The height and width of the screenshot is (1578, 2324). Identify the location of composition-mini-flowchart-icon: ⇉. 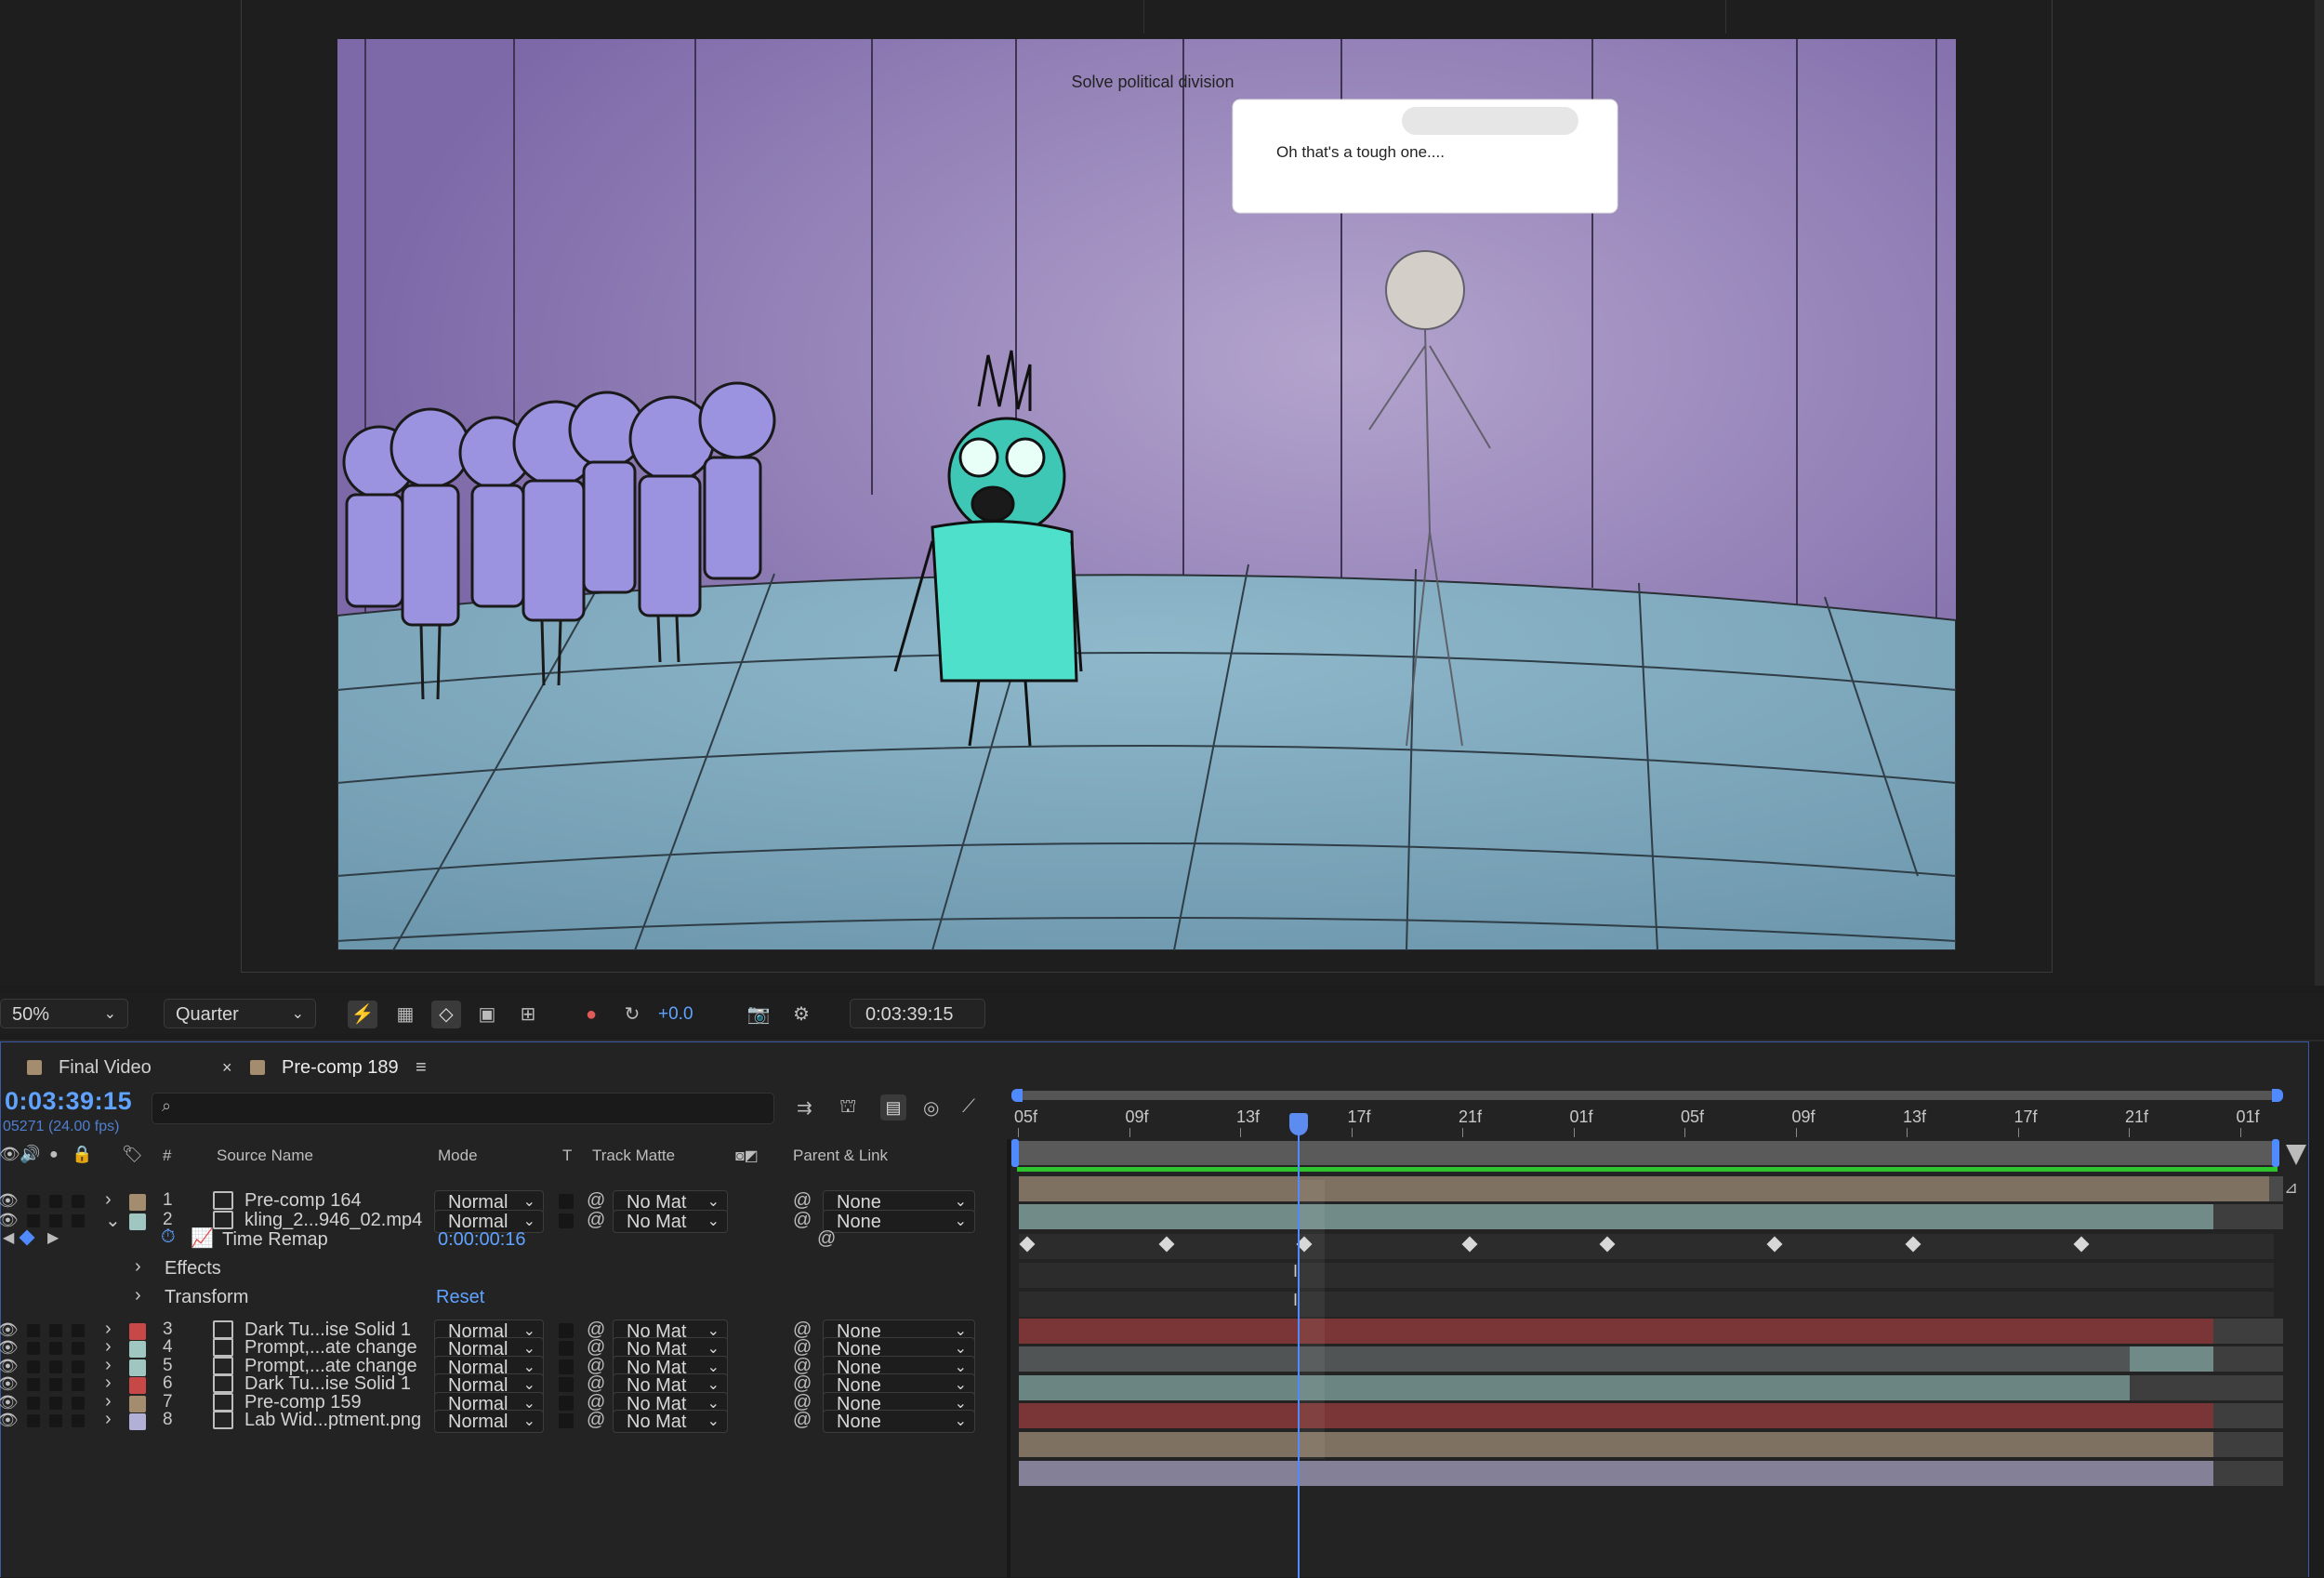
(804, 1108).